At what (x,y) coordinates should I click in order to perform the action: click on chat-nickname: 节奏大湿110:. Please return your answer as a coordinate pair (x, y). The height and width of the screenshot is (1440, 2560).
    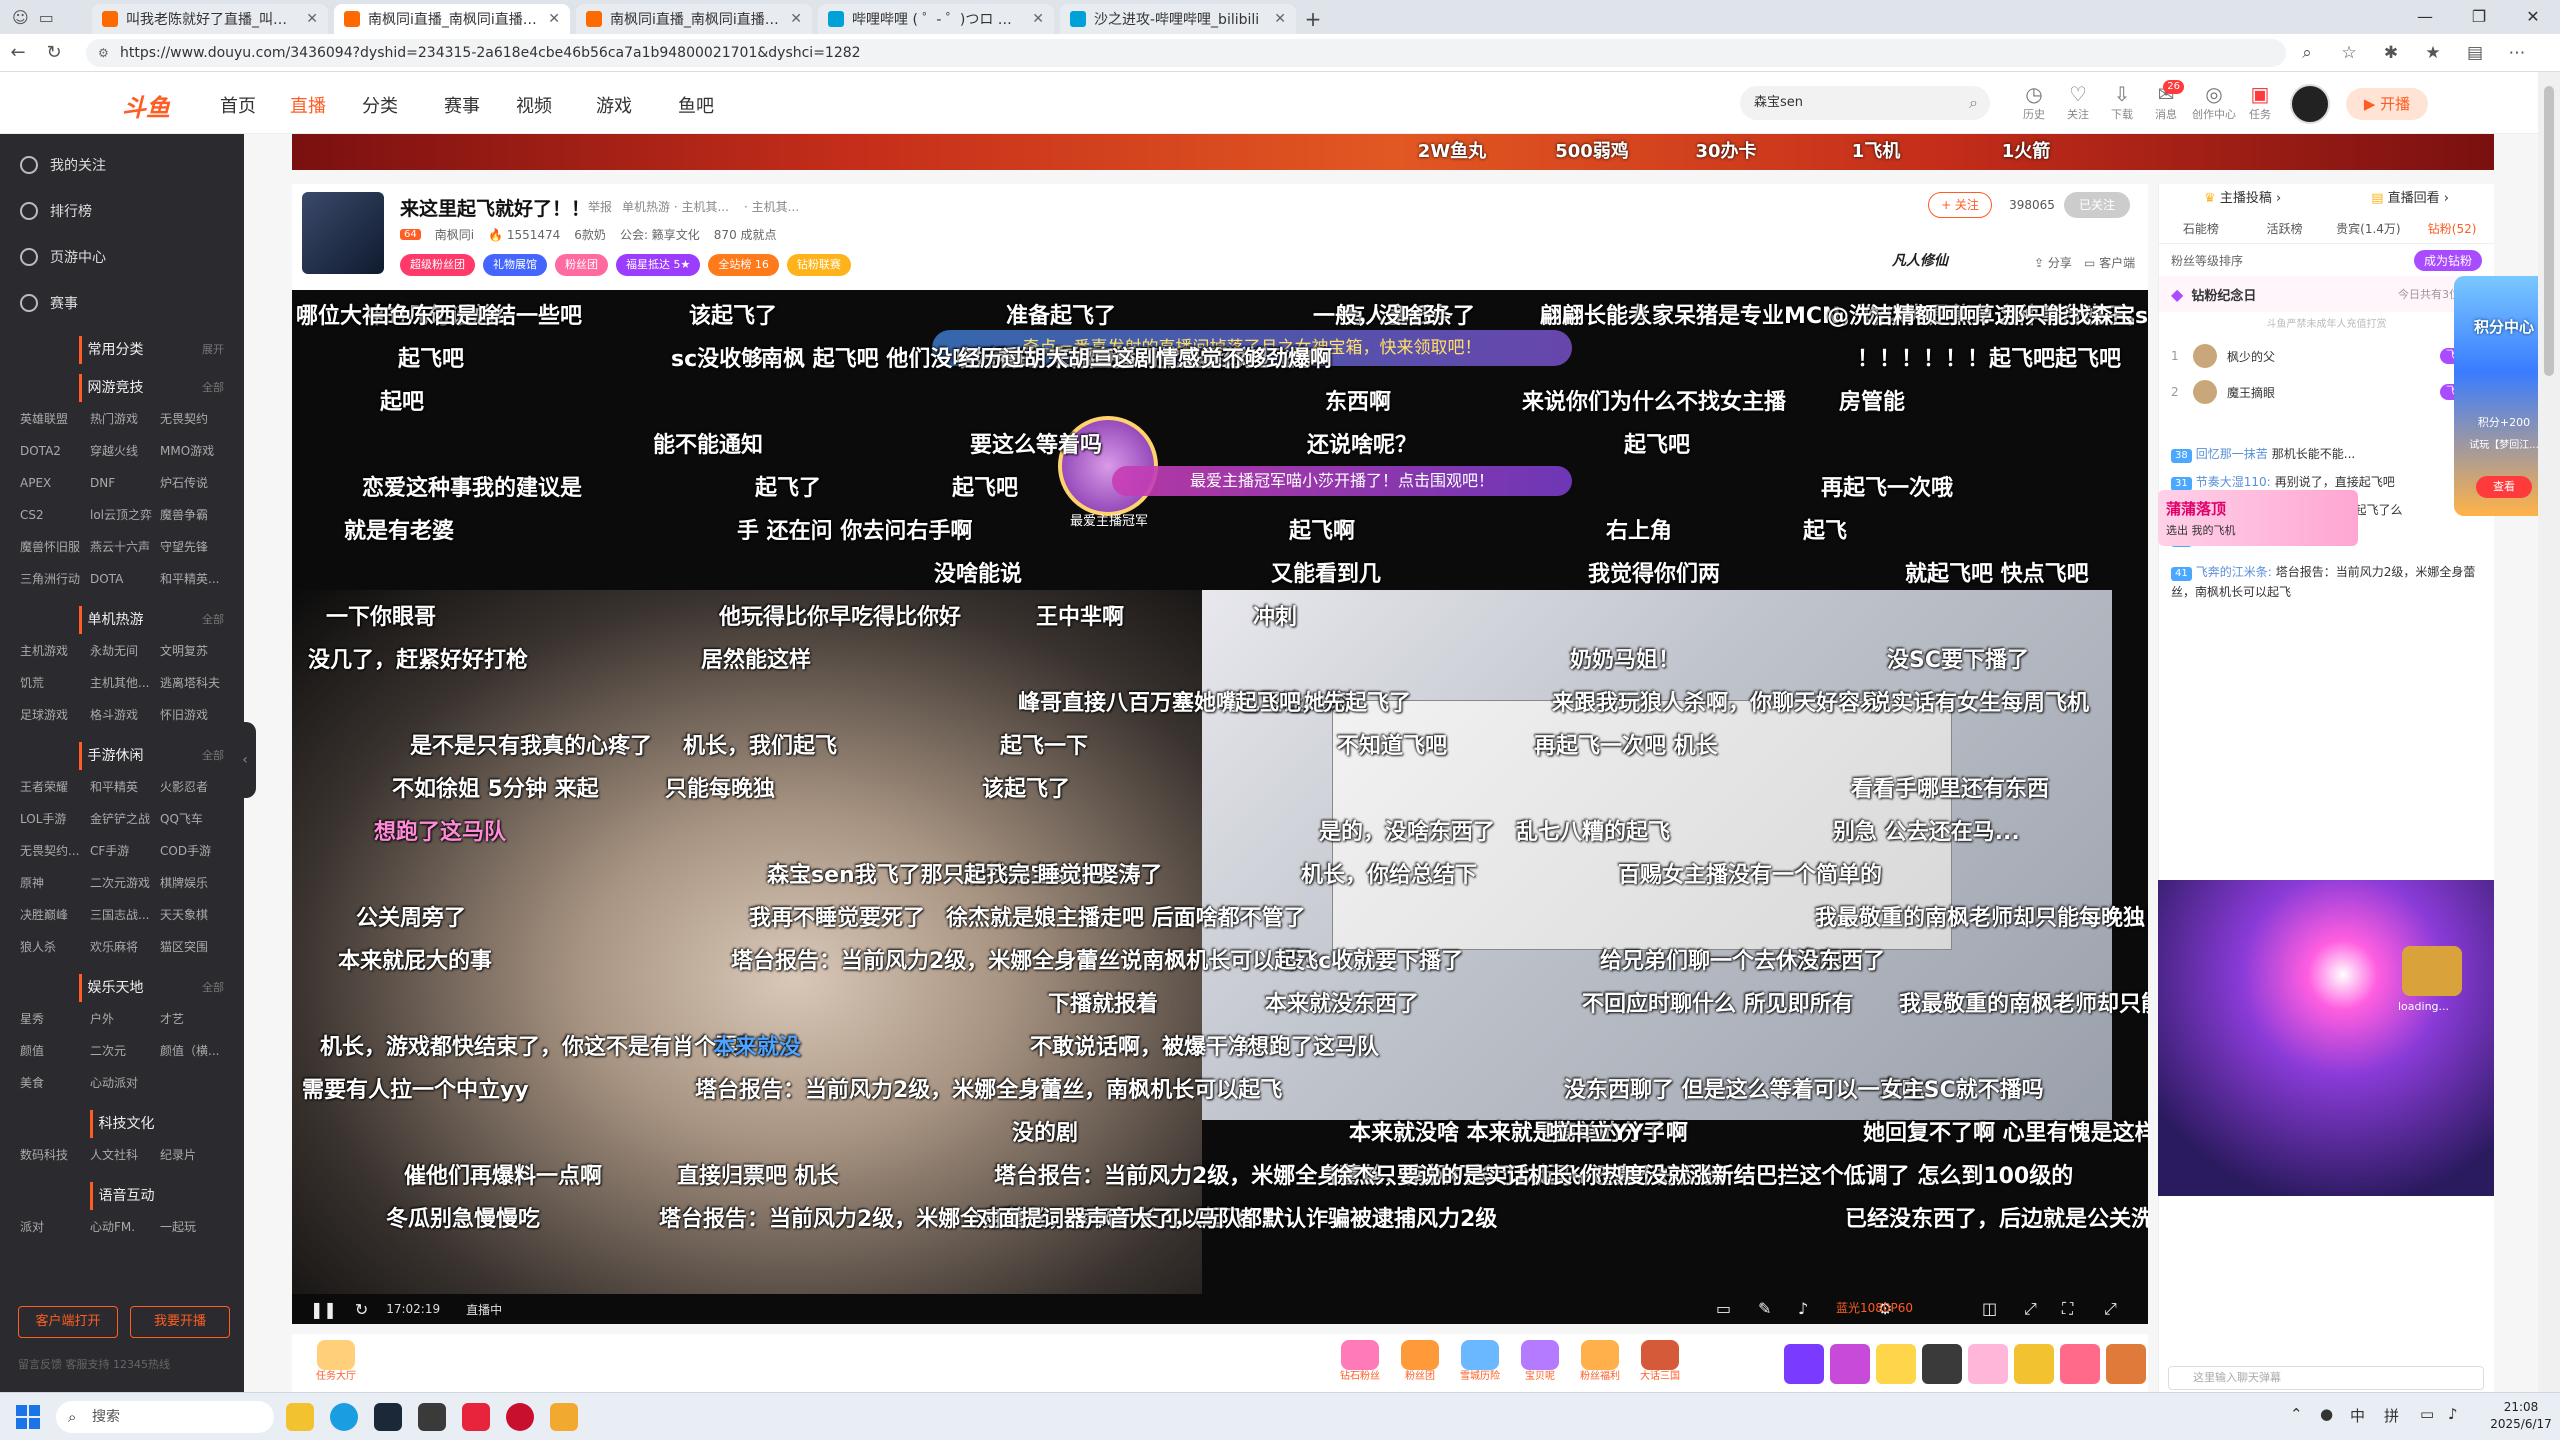
    Looking at the image, I should click on (2233, 482).